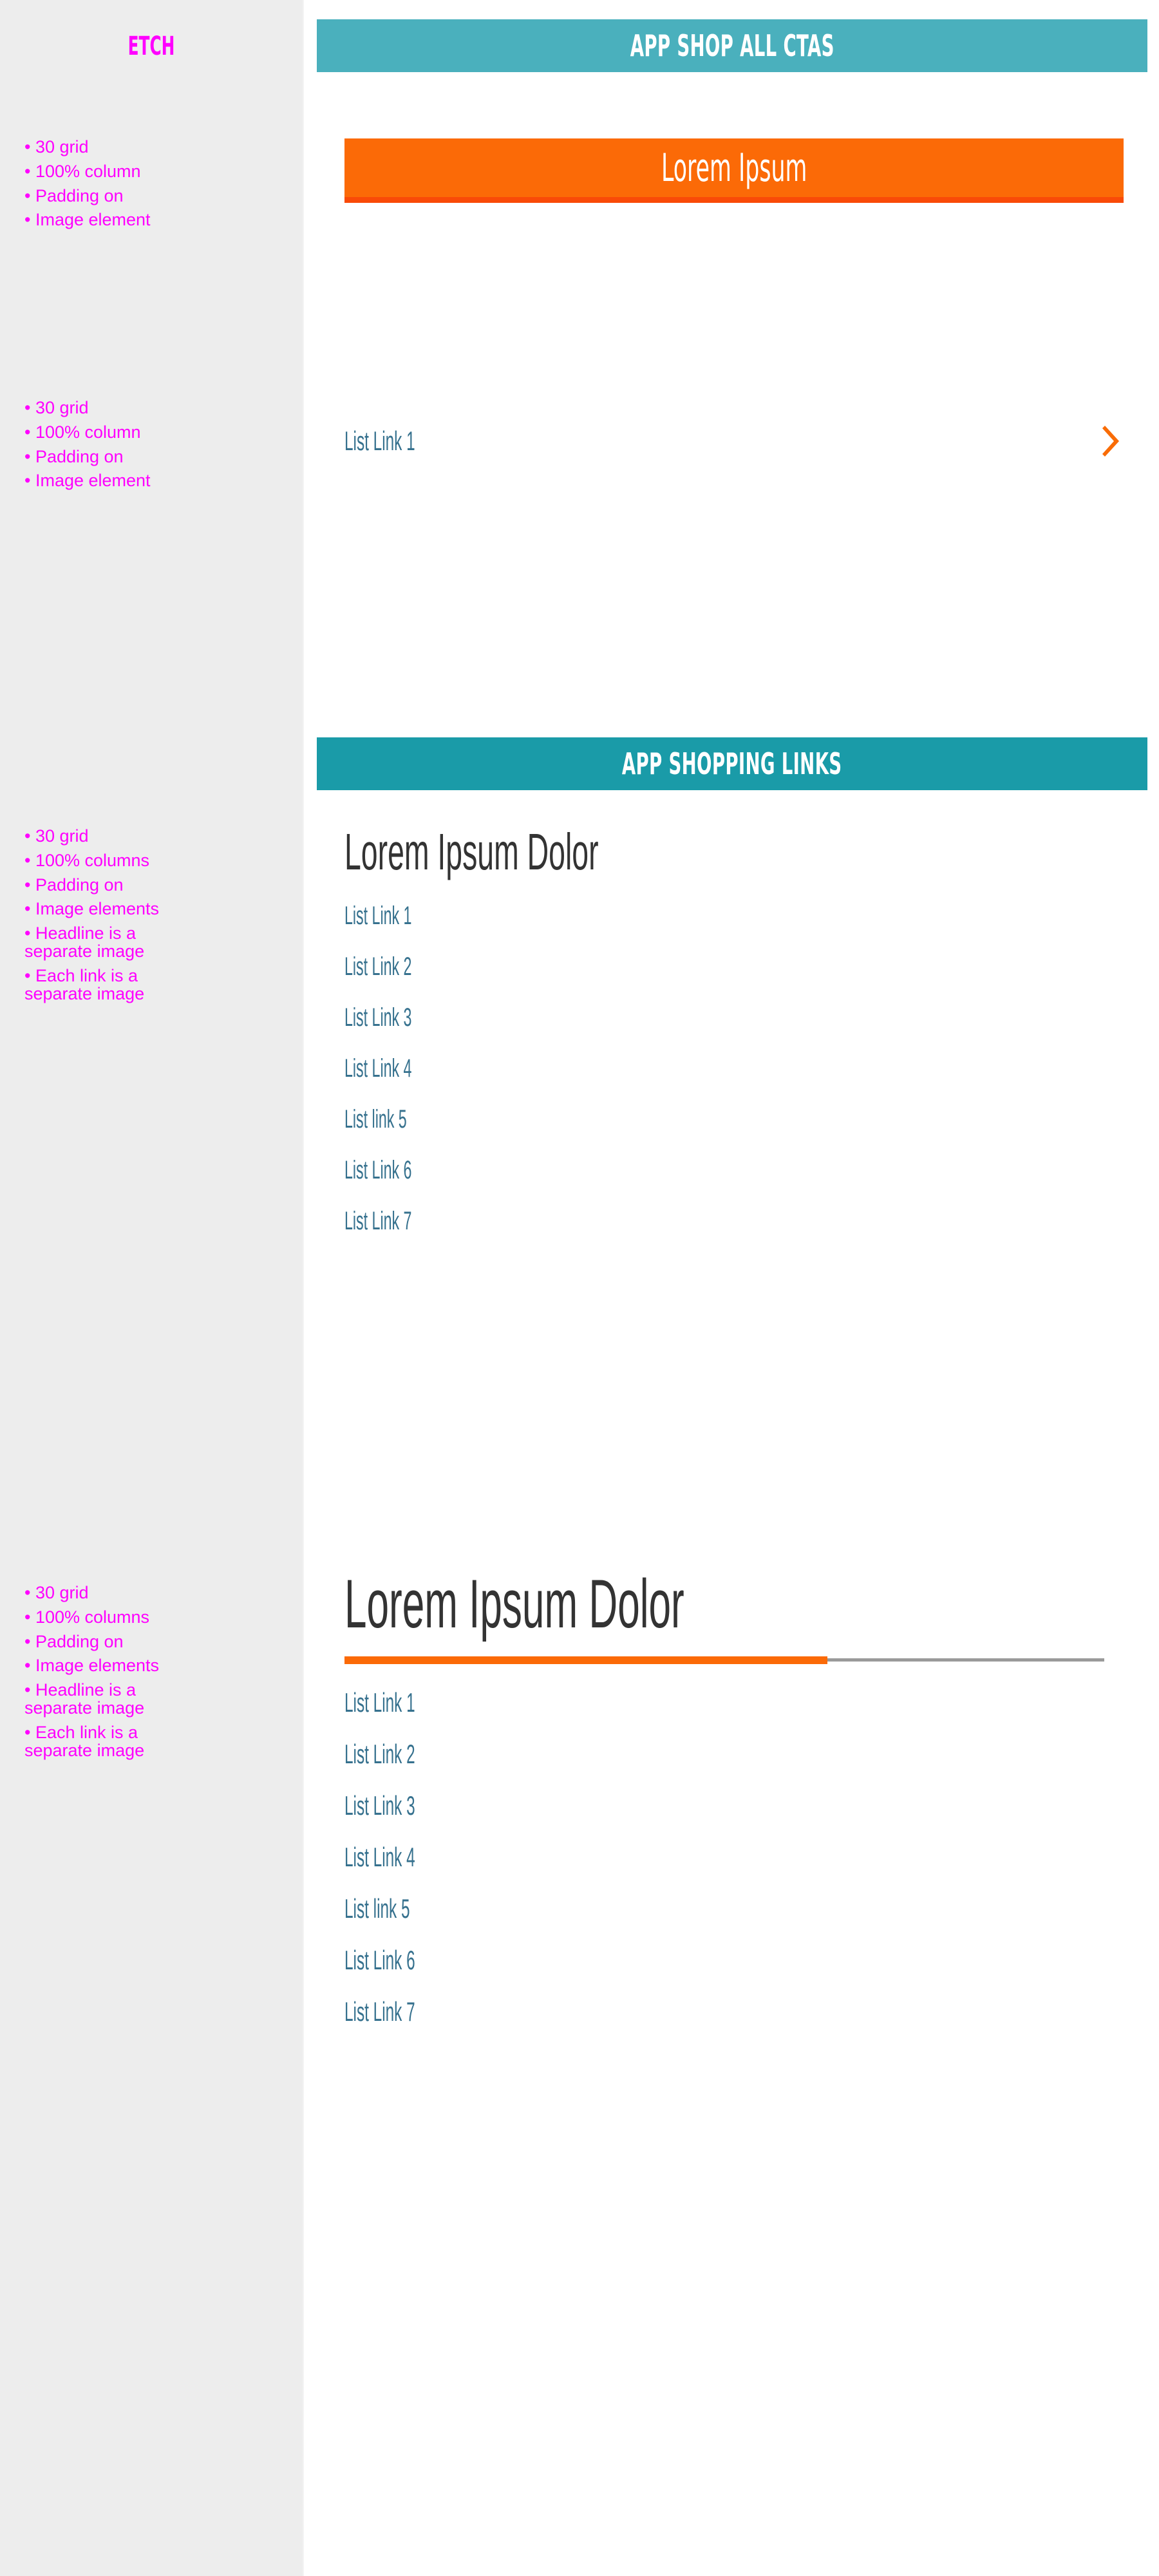  What do you see at coordinates (965, 1660) in the screenshot?
I see `divider-grey-line` at bounding box center [965, 1660].